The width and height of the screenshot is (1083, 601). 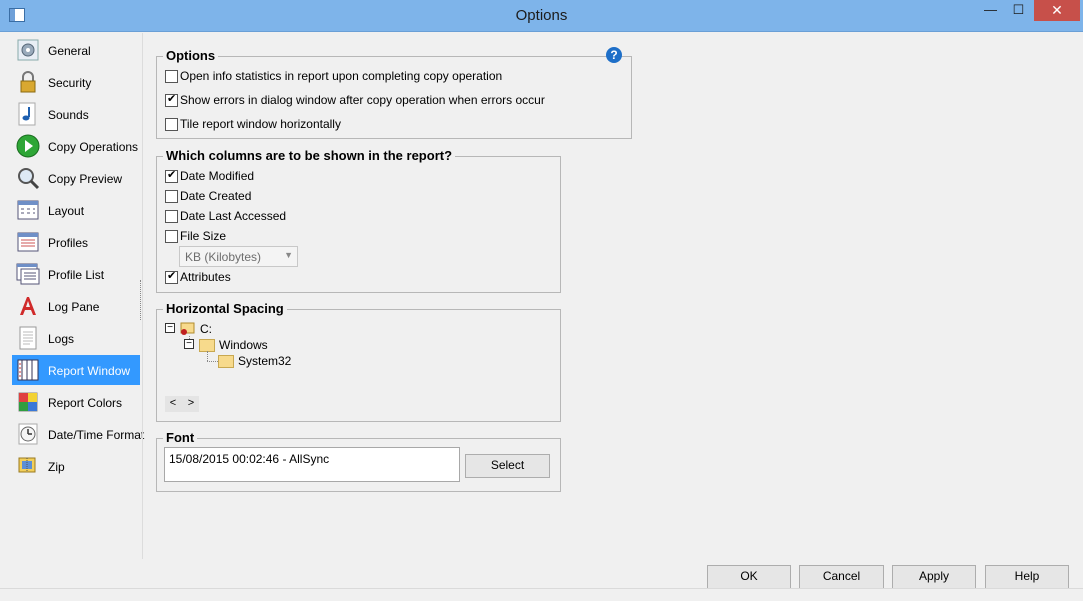 I want to click on document-icon, so click(x=28, y=338).